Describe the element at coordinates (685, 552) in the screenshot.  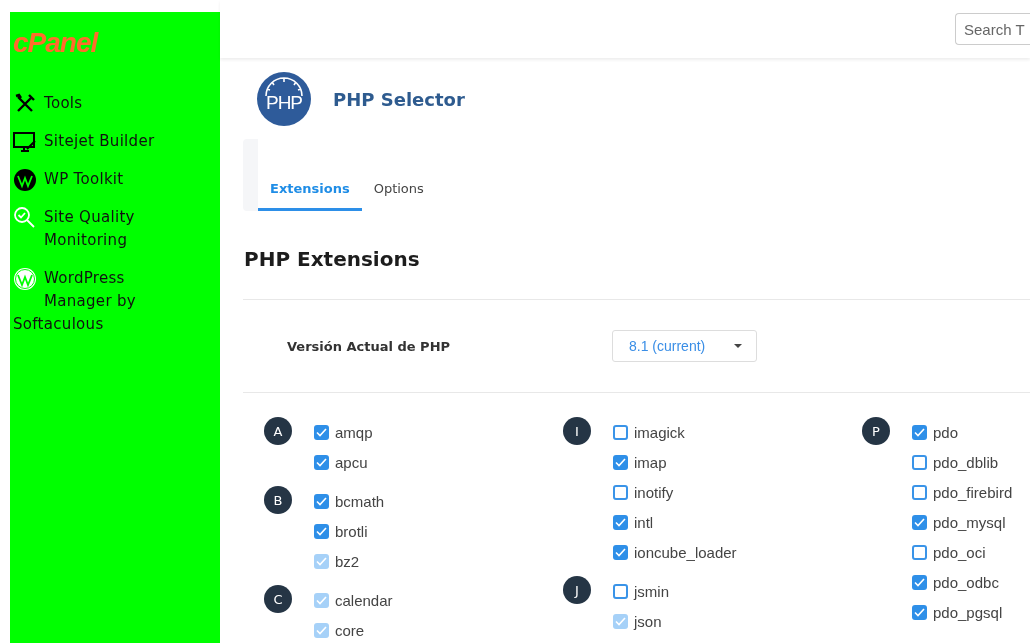
I see `extension-name: ioncube_loader` at that location.